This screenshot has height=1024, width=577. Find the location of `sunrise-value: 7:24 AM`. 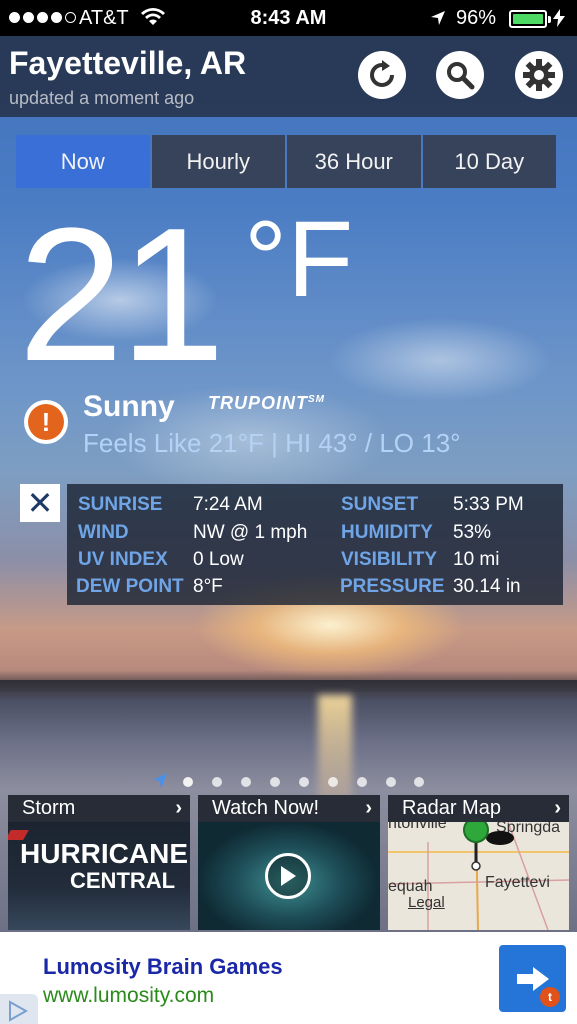

sunrise-value: 7:24 AM is located at coordinates (228, 504).